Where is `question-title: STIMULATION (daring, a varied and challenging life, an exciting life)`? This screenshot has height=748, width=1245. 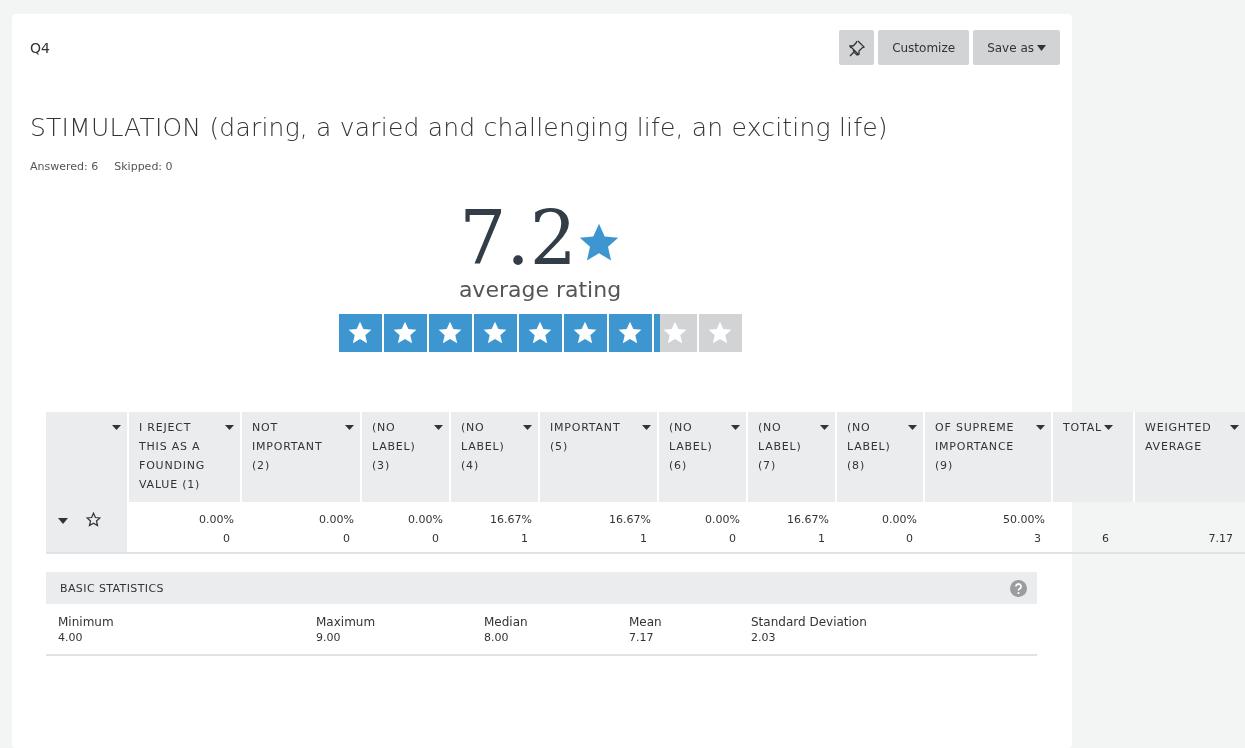
question-title: STIMULATION (daring, a varied and challenging life, an exciting life) is located at coordinates (459, 127).